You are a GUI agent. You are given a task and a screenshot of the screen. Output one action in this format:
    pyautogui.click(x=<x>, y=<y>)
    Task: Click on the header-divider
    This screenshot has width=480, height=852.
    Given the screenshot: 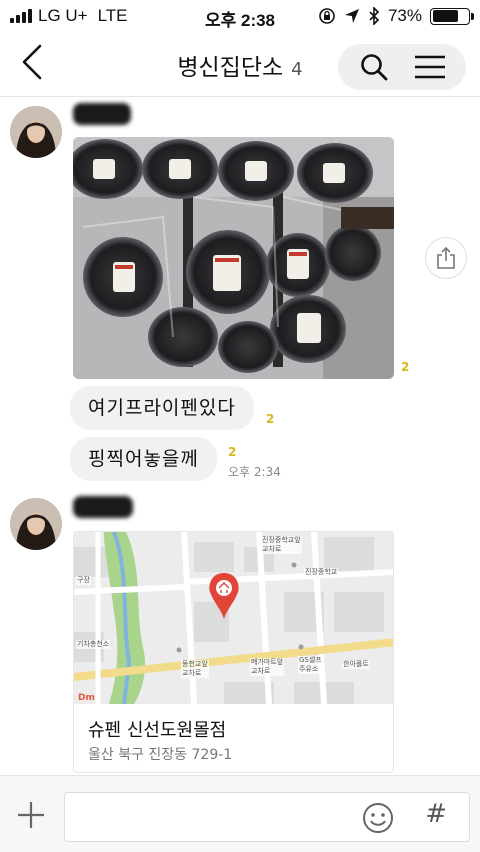 What is the action you would take?
    pyautogui.click(x=240, y=96)
    